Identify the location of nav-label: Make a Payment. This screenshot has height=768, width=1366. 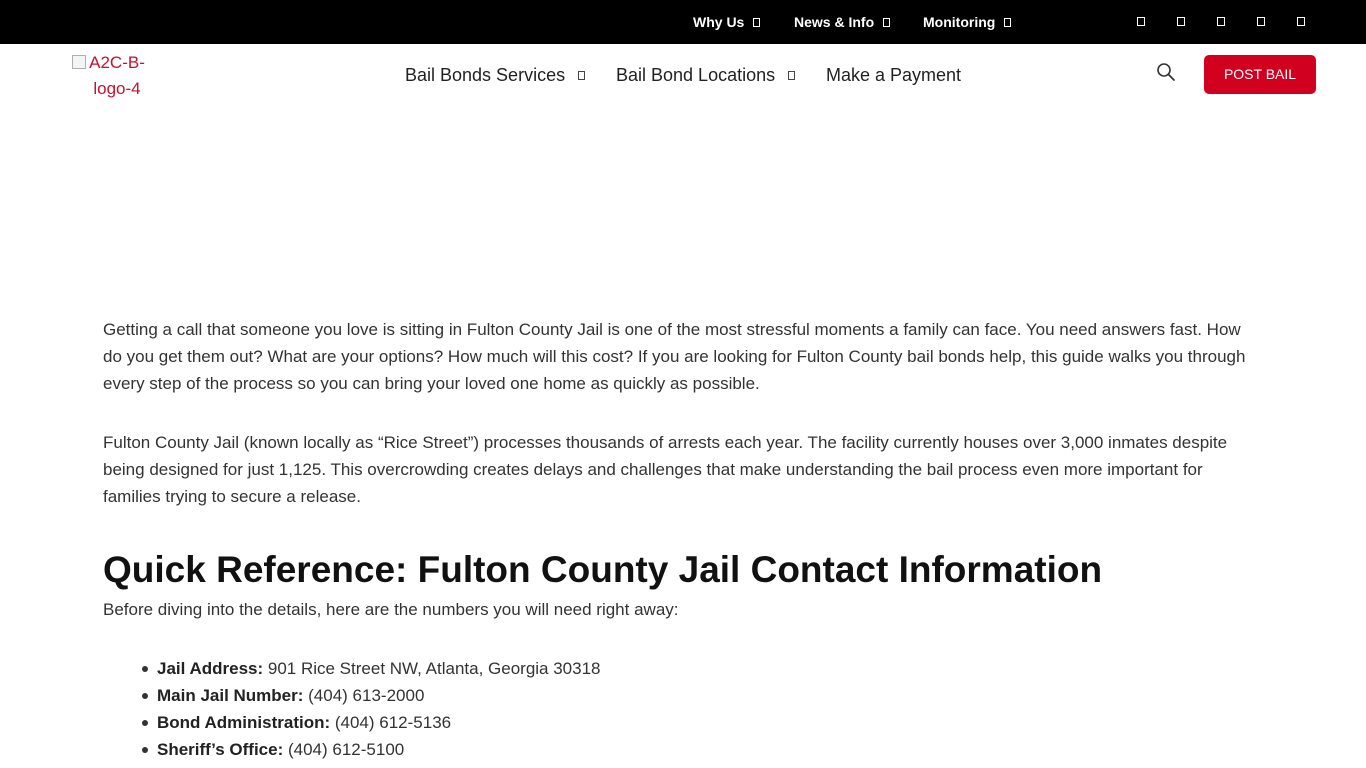
(894, 75).